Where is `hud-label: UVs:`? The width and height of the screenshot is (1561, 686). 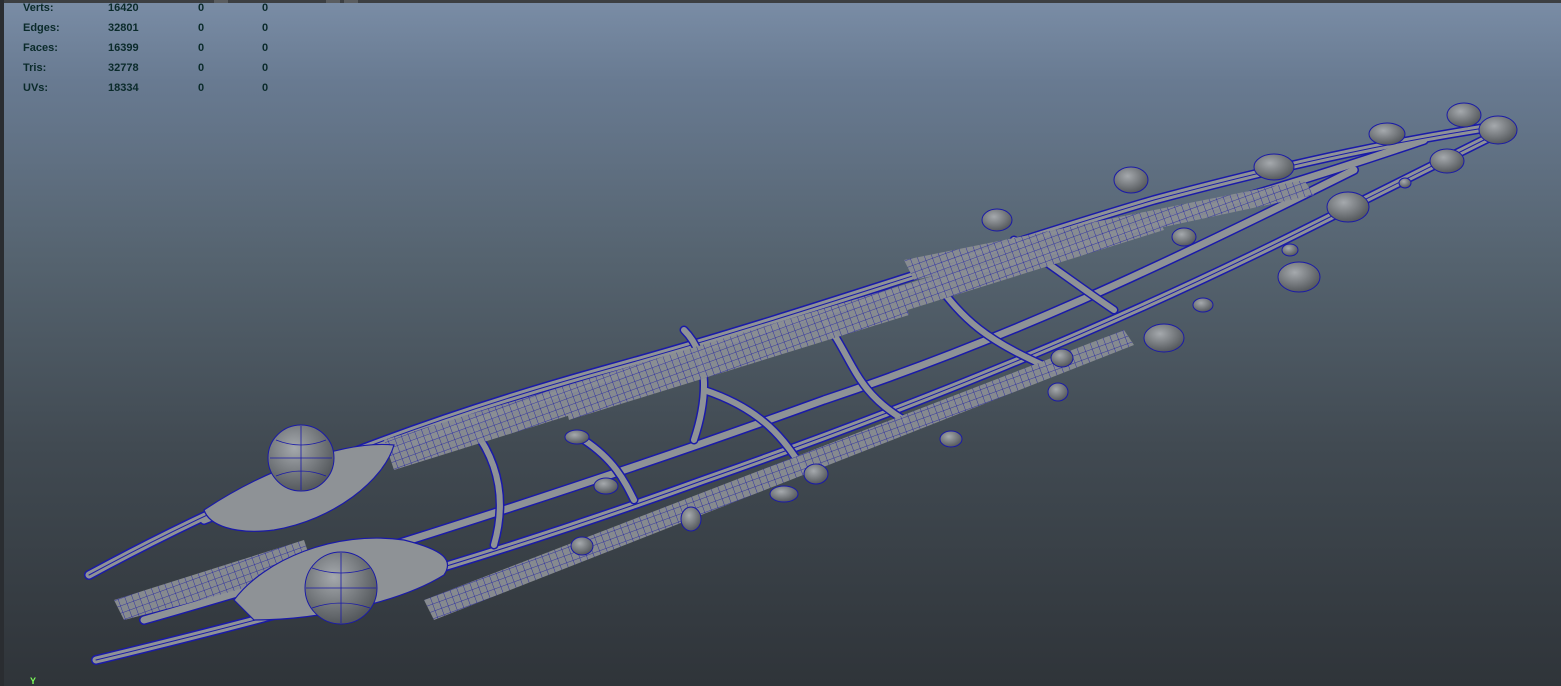 hud-label: UVs: is located at coordinates (36, 88).